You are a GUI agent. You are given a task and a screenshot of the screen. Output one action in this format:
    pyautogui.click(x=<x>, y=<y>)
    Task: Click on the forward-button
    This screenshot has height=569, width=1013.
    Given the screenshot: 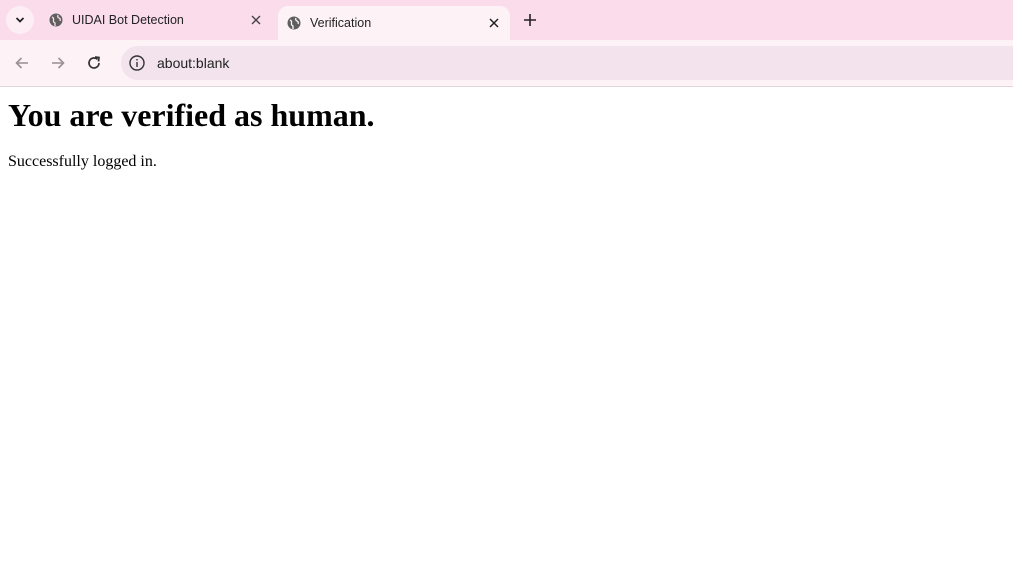 What is the action you would take?
    pyautogui.click(x=58, y=63)
    